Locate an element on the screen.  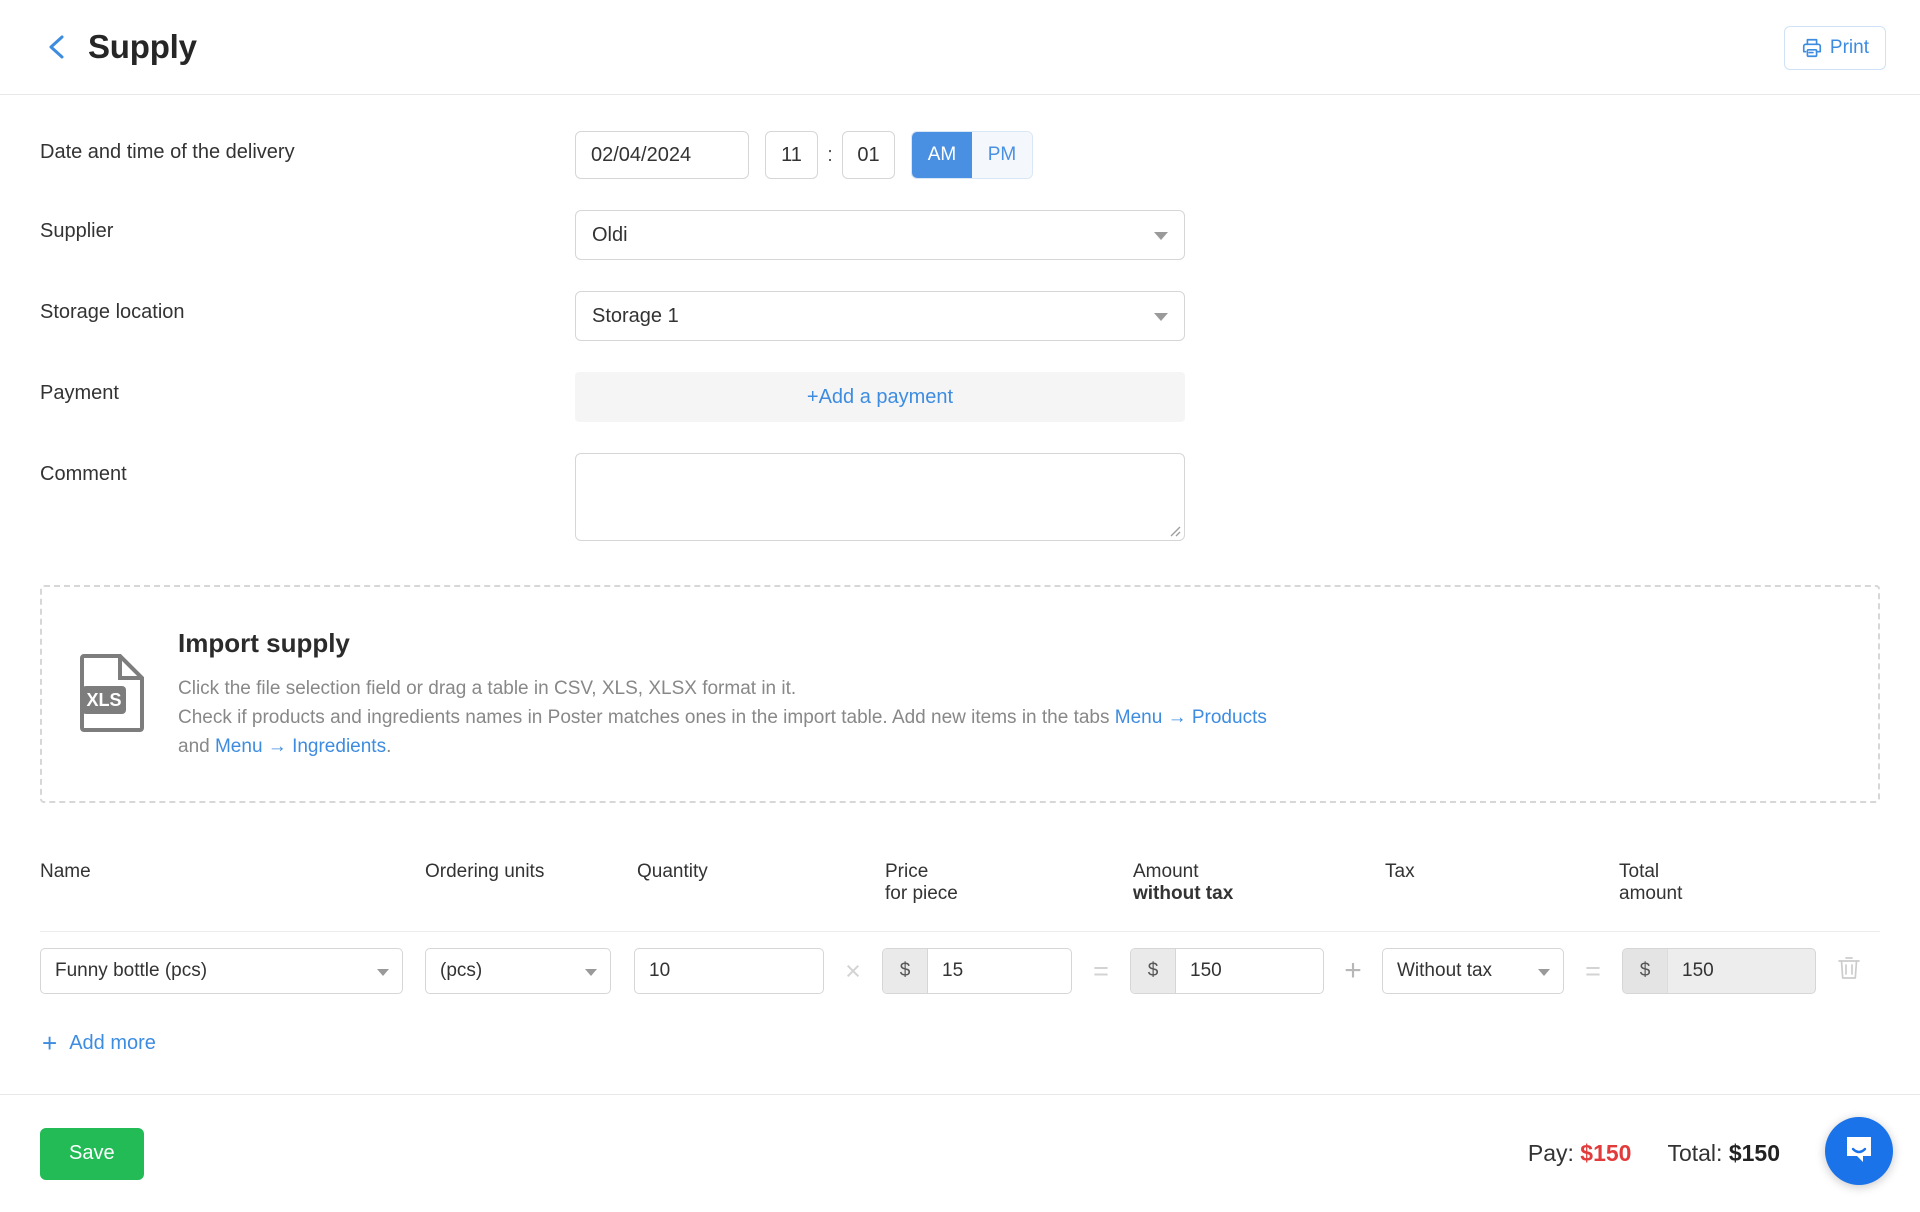
field-row-comment: Comment is located at coordinates (960, 497).